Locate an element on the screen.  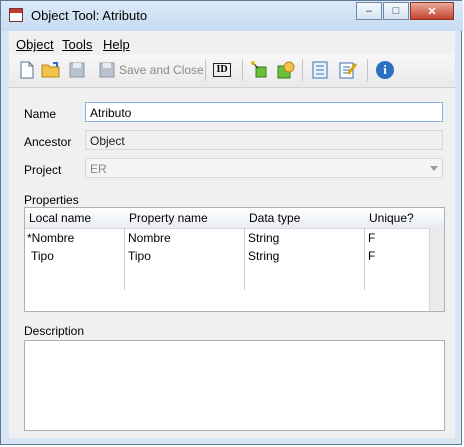
menu-object-label: Object is located at coordinates (35, 44).